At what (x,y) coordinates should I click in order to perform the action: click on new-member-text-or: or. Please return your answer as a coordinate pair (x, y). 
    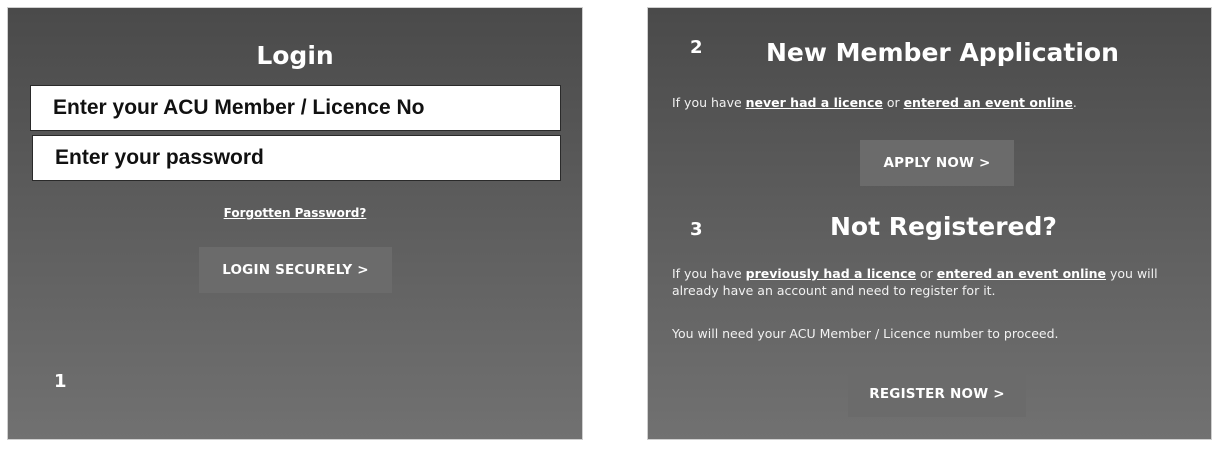
    Looking at the image, I should click on (893, 102).